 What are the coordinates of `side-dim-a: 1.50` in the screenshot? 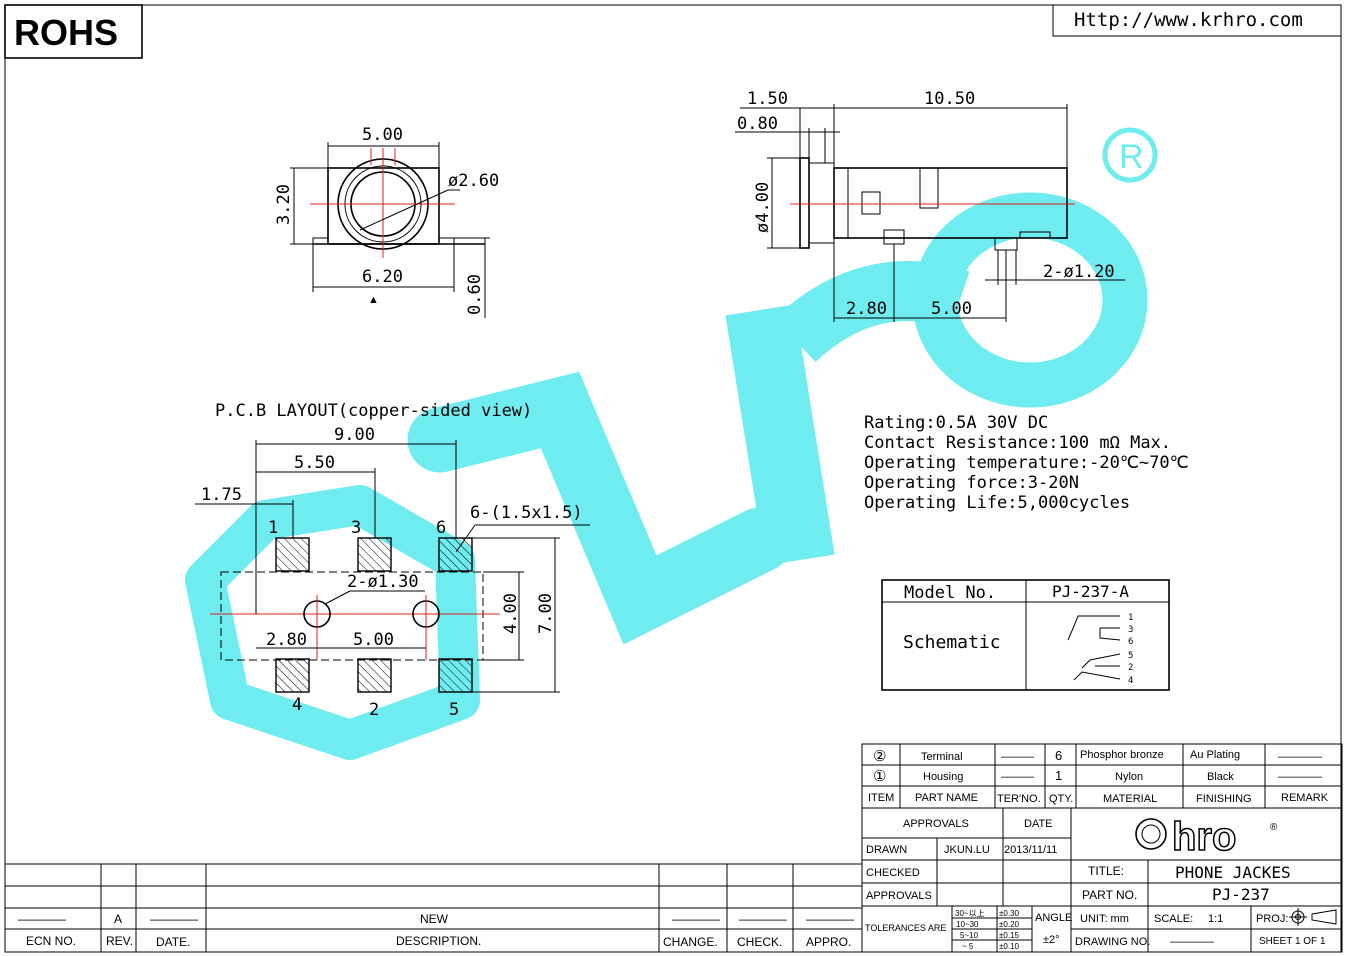 It's located at (767, 99).